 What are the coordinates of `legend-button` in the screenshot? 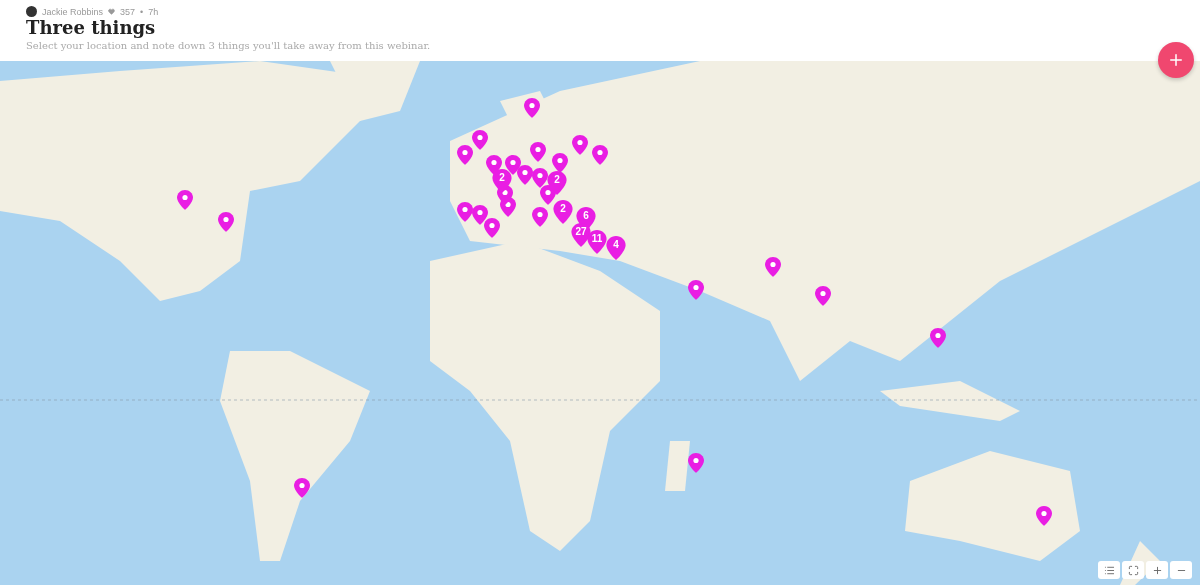 It's located at (1109, 570).